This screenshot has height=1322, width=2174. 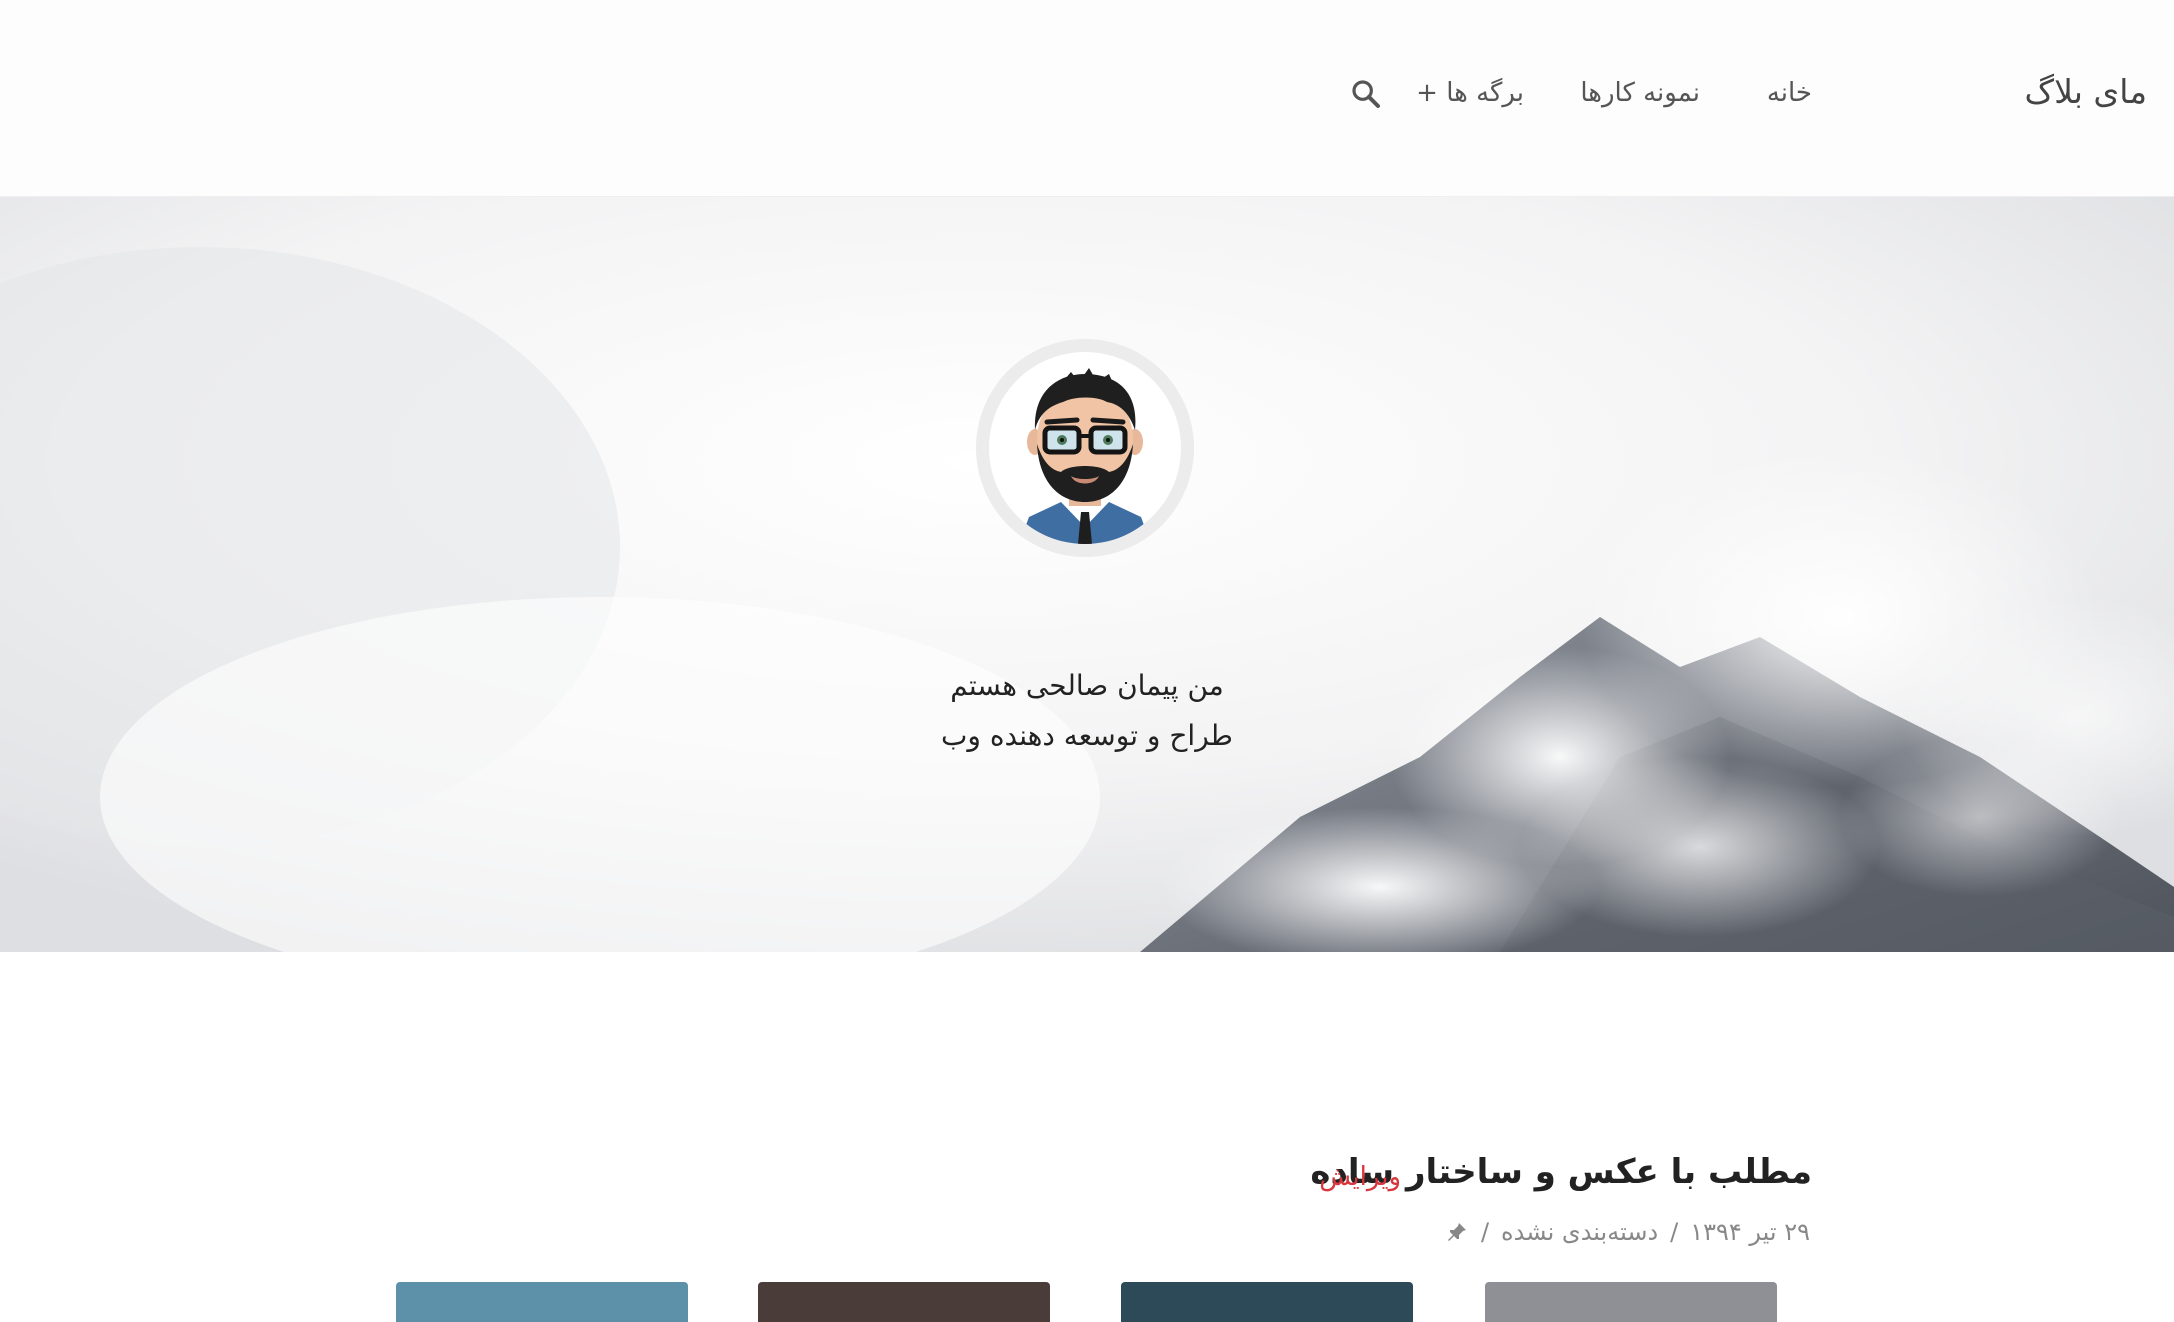 What do you see at coordinates (1087, 735) in the screenshot?
I see `hero-role-text: طراح و توسعه دهنده وب` at bounding box center [1087, 735].